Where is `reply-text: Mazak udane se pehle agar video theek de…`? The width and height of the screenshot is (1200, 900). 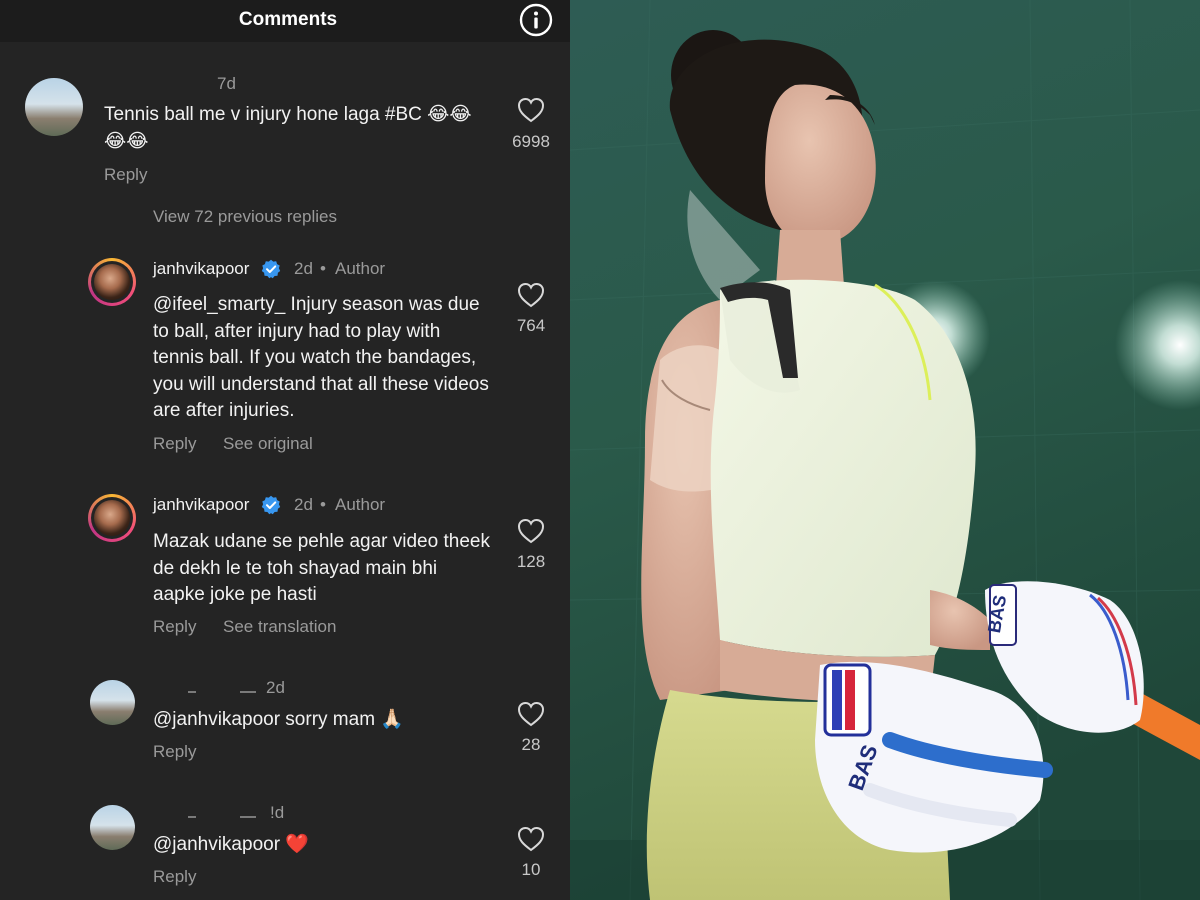
reply-text: Mazak udane se pehle agar video theek de… is located at coordinates (321, 568).